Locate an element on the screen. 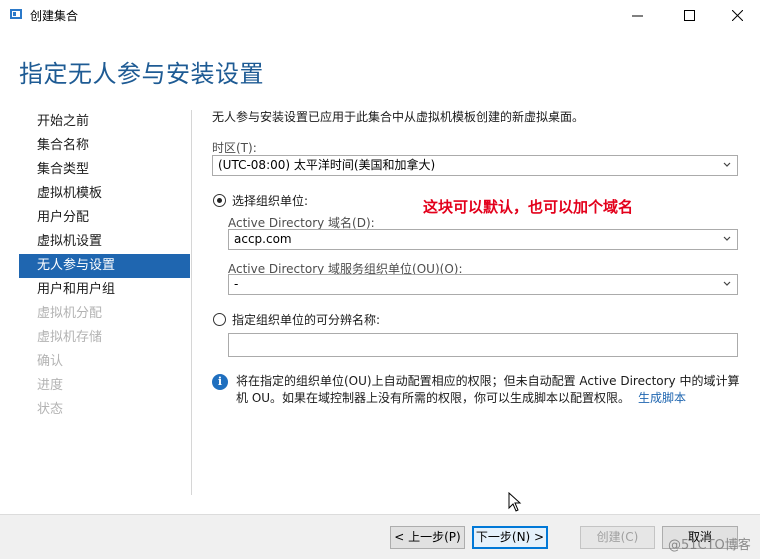  ad-domain-value: accp.com is located at coordinates (263, 239).